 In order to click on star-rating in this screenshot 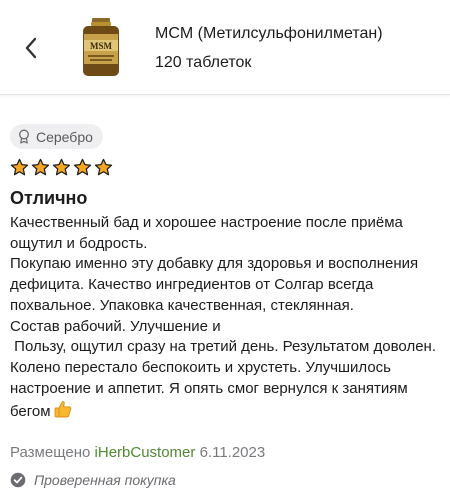, I will do `click(61, 167)`.